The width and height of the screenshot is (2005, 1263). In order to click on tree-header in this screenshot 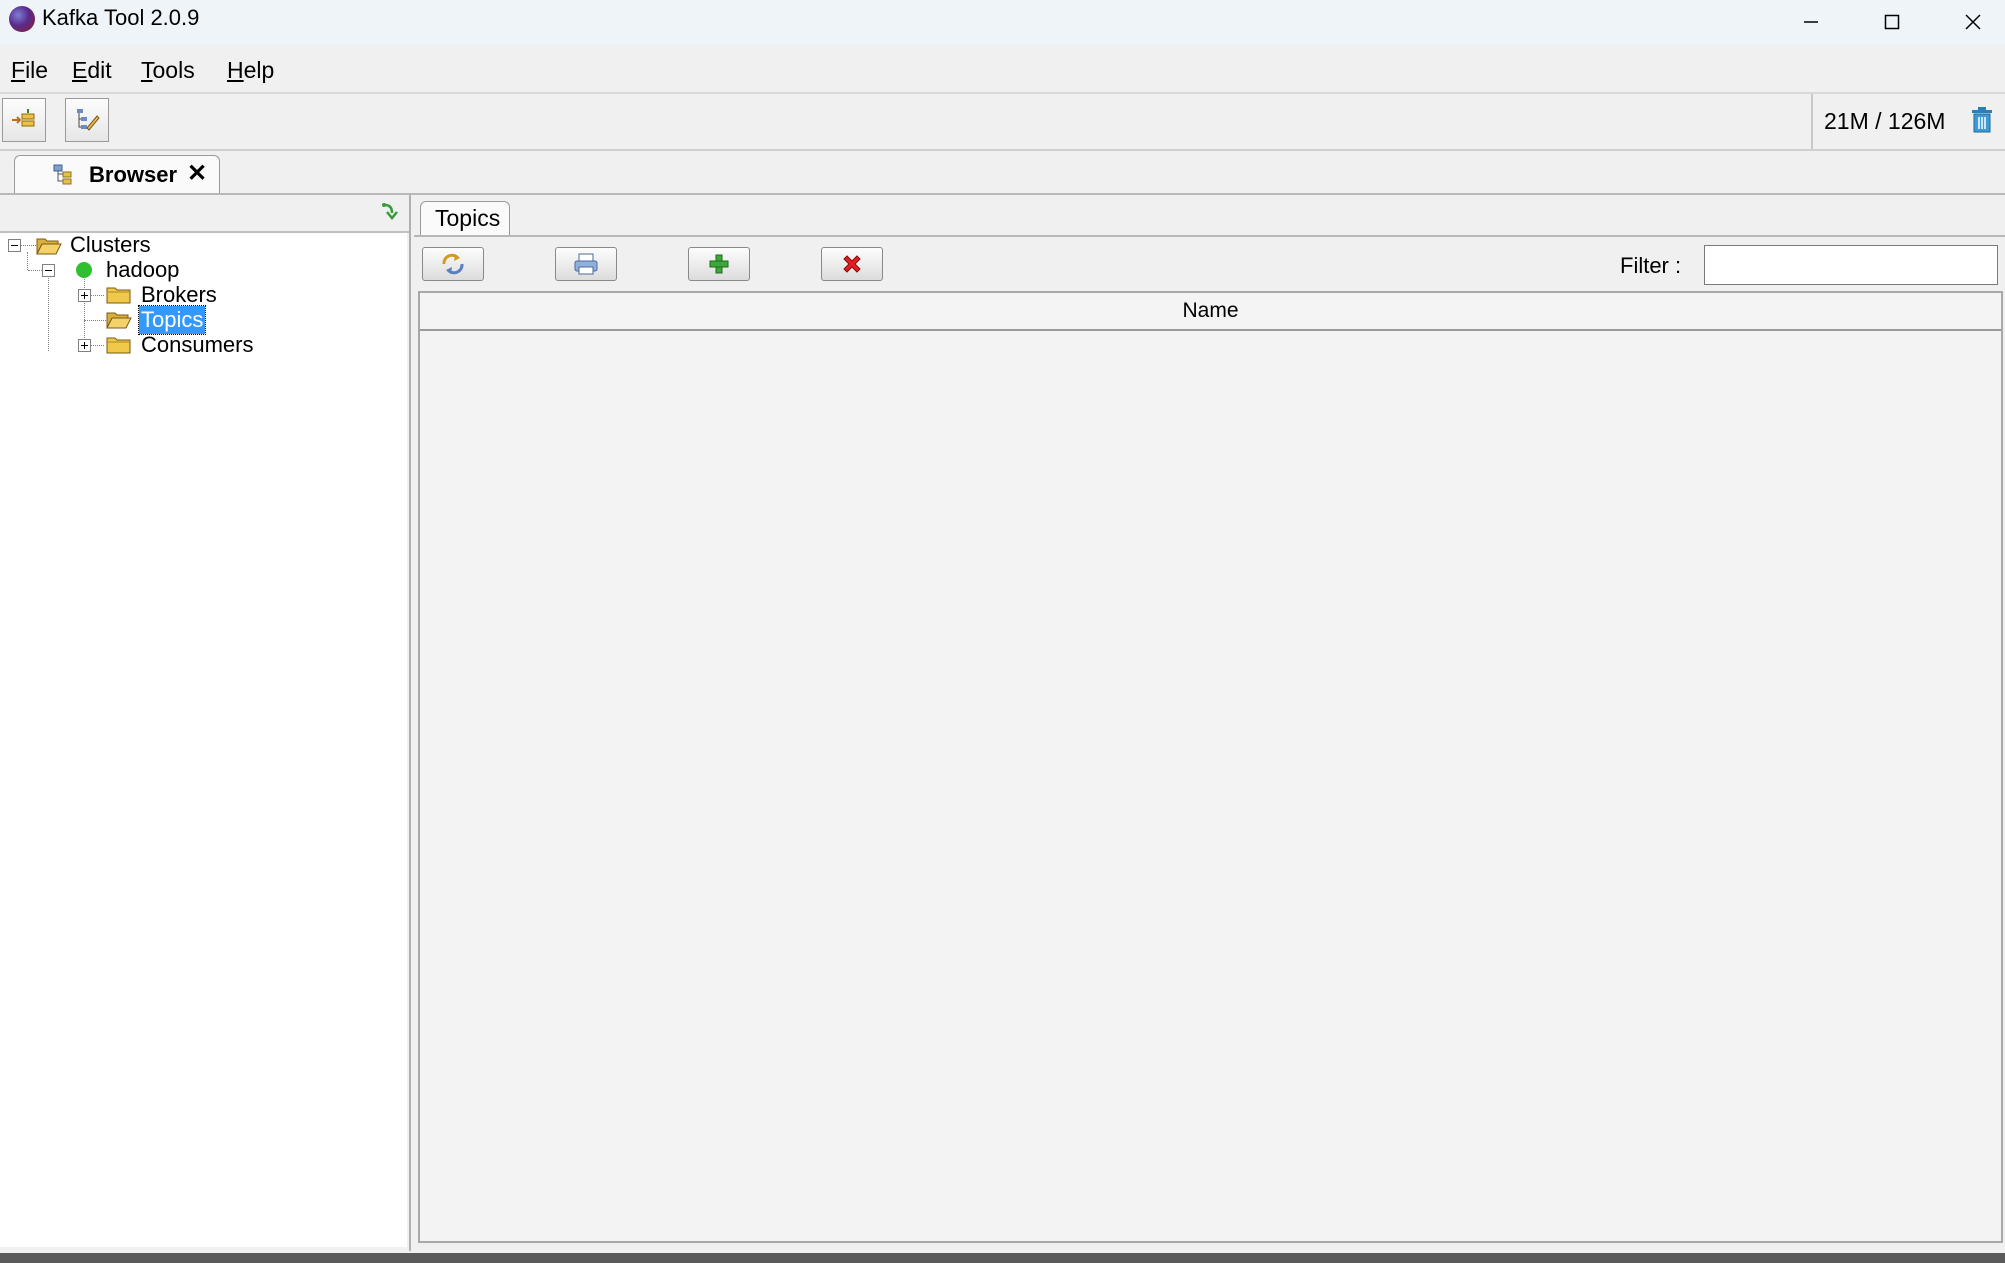, I will do `click(204, 214)`.